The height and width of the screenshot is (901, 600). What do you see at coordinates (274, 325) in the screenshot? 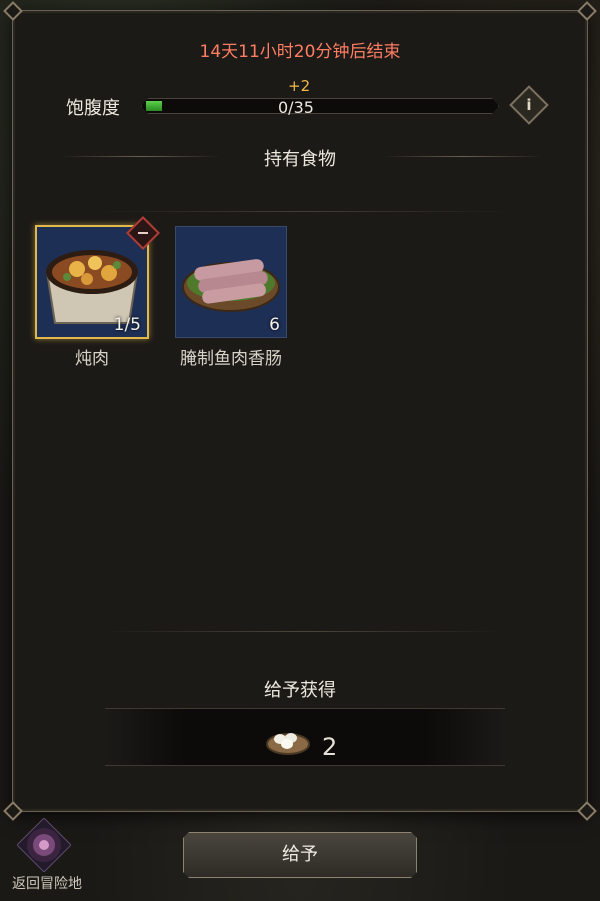
I see `food-count: 6` at bounding box center [274, 325].